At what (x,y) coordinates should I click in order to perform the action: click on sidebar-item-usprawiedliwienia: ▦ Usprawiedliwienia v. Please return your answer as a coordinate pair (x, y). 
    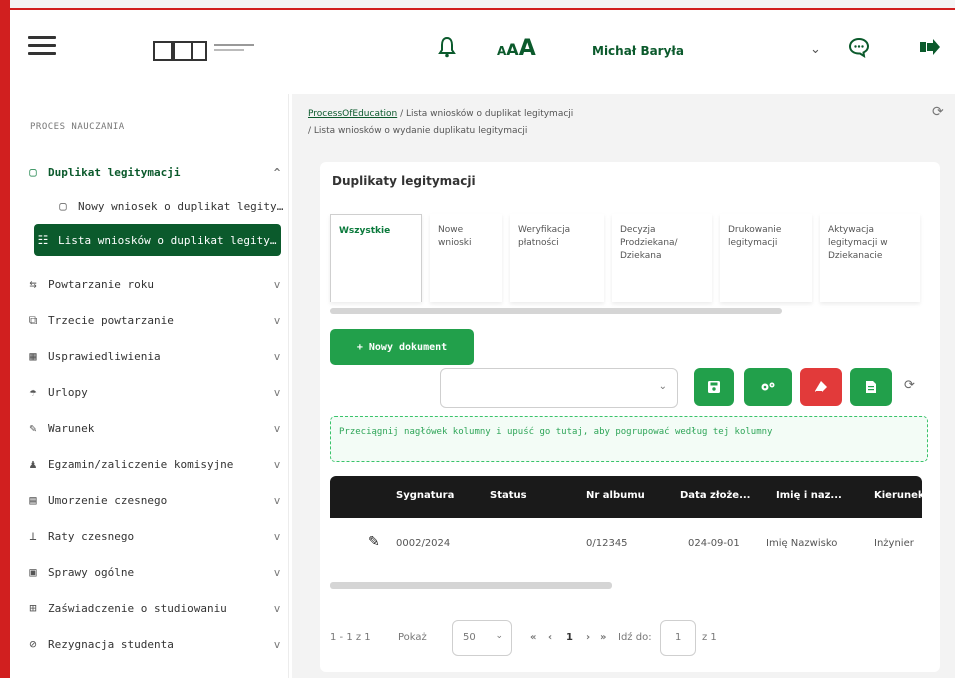
    Looking at the image, I should click on (155, 356).